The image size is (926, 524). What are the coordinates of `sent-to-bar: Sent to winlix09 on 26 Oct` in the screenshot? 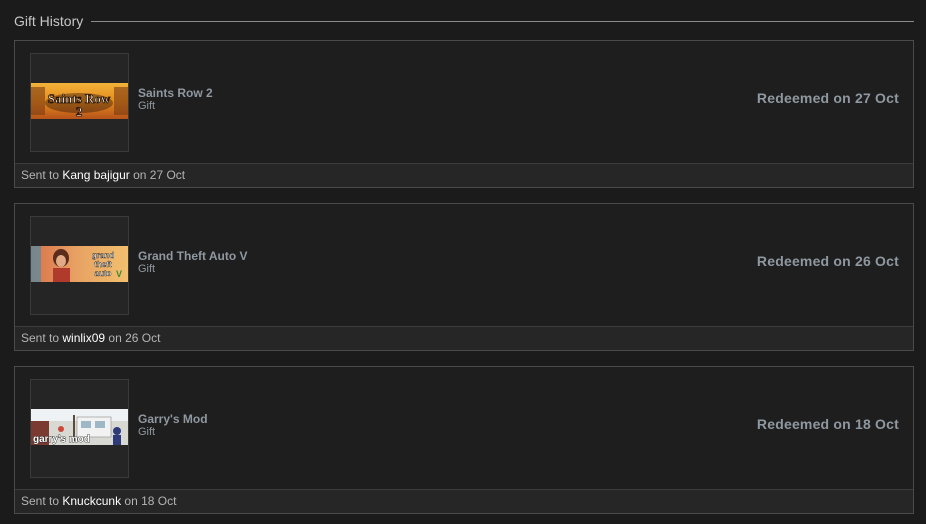 It's located at (464, 338).